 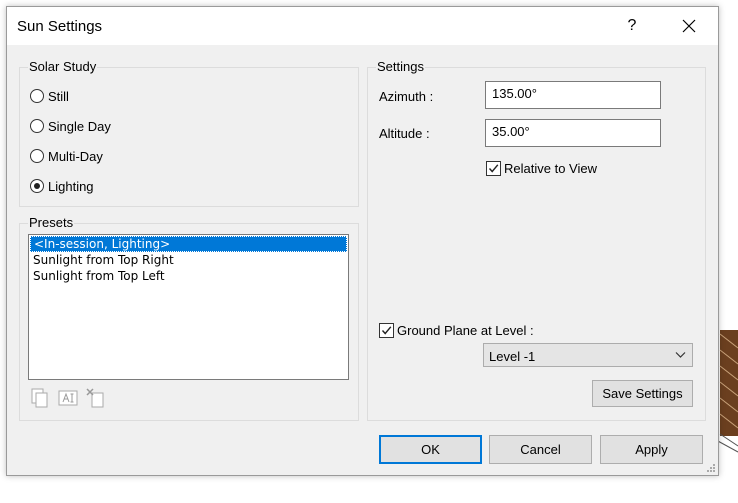 I want to click on ok-button: OK, so click(x=430, y=449).